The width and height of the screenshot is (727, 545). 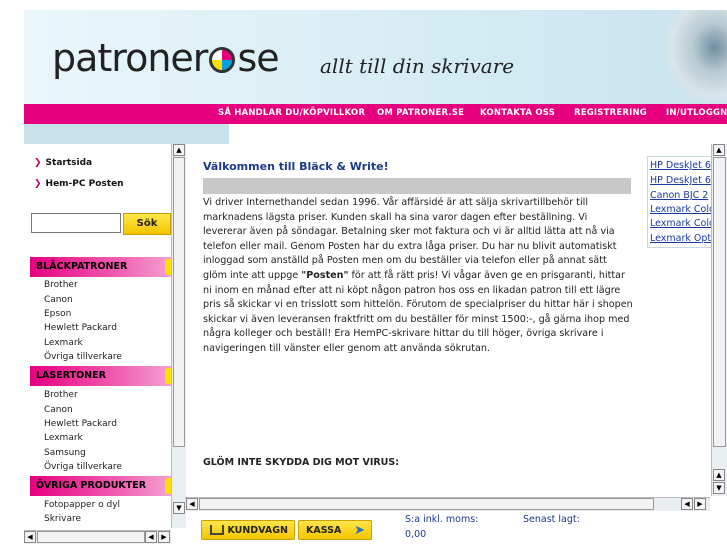 What do you see at coordinates (696, 113) in the screenshot?
I see `nav-login-logout: IN/UTLOGGNING` at bounding box center [696, 113].